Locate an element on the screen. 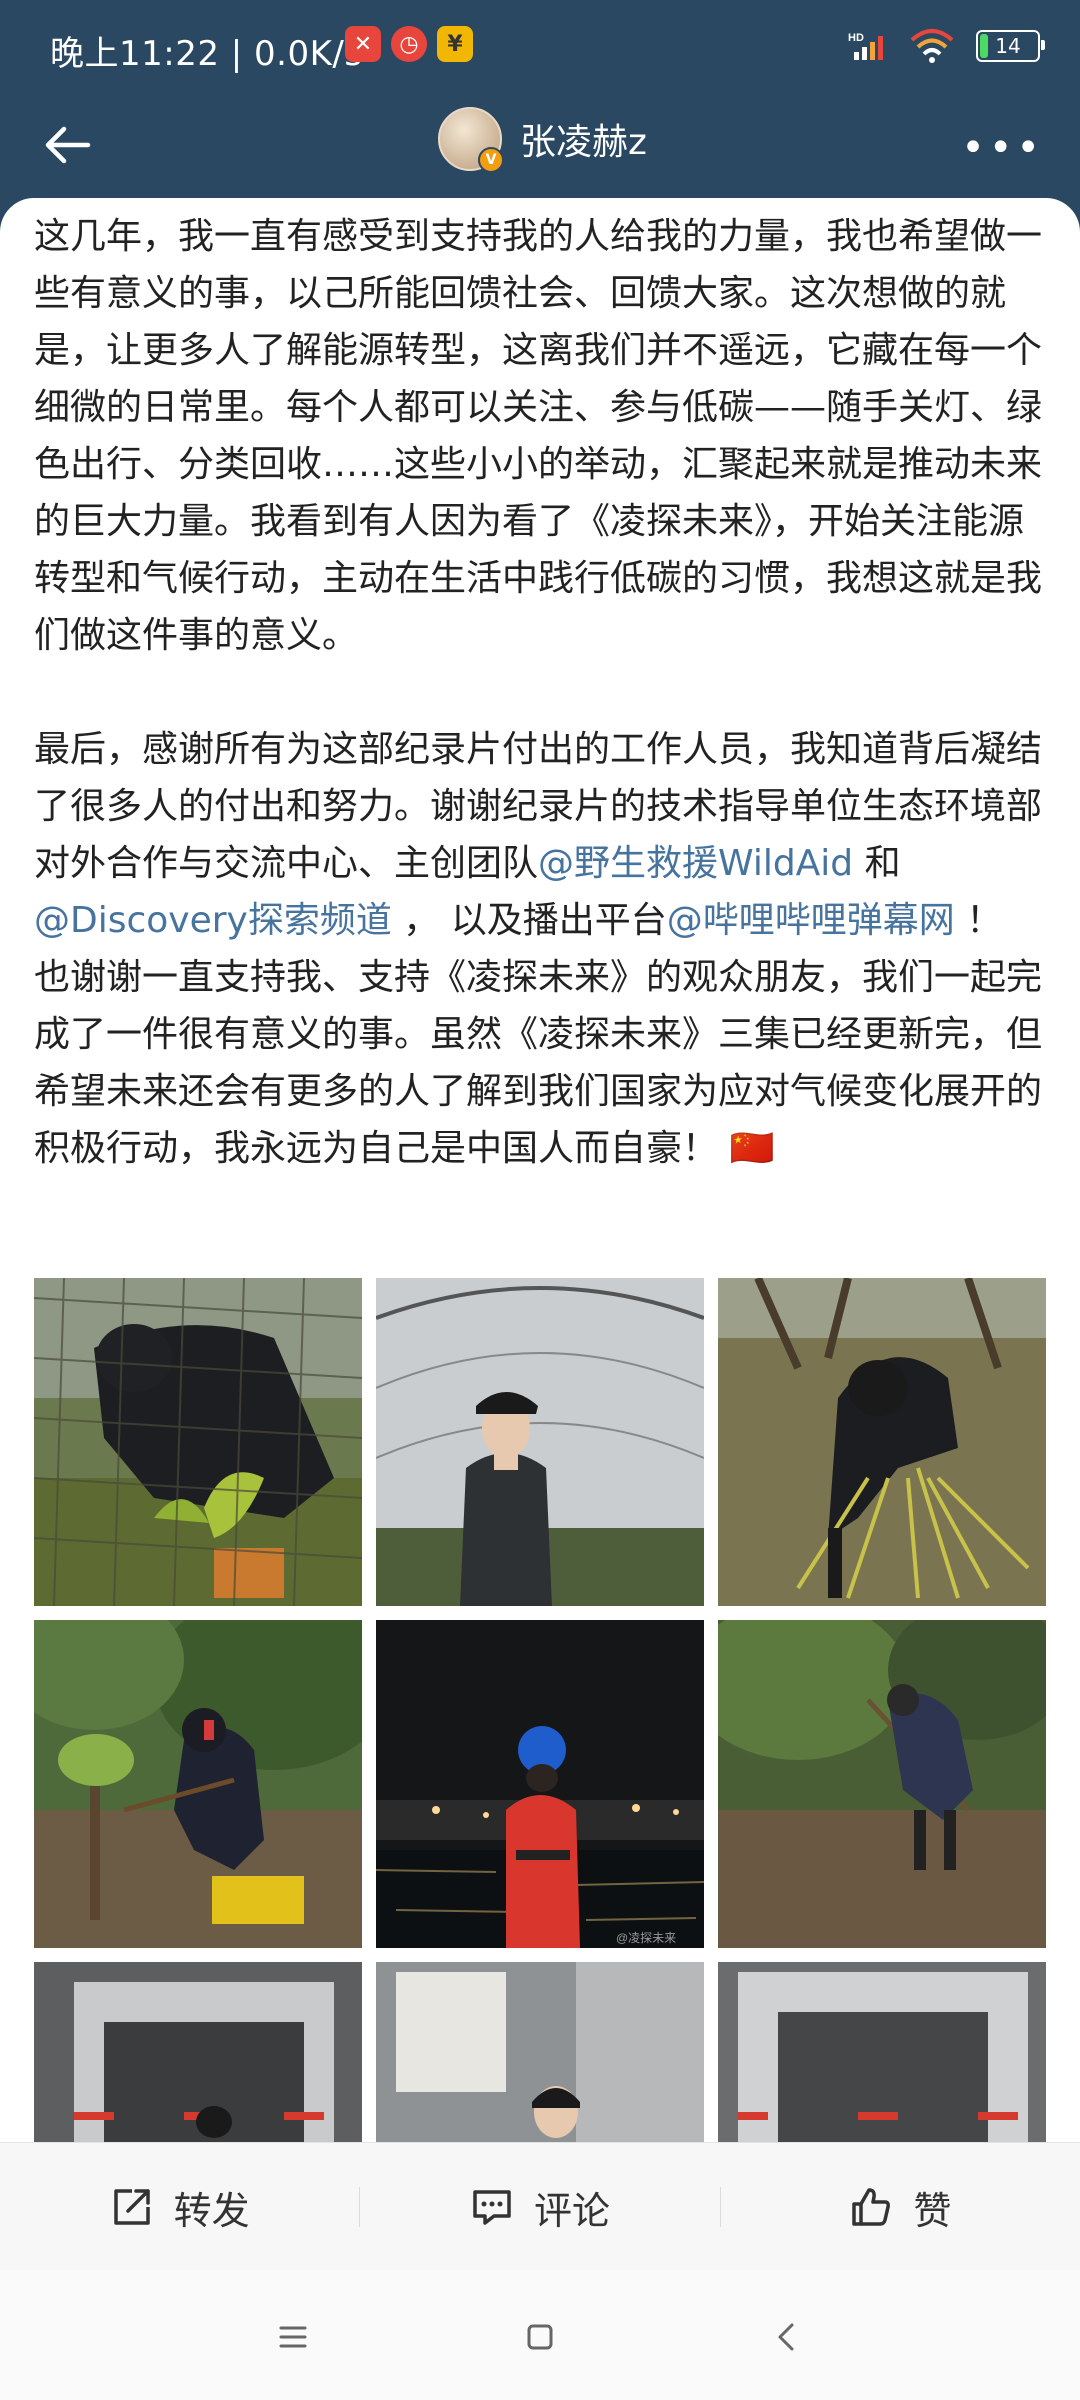  like-label: 赞 is located at coordinates (932, 2210).